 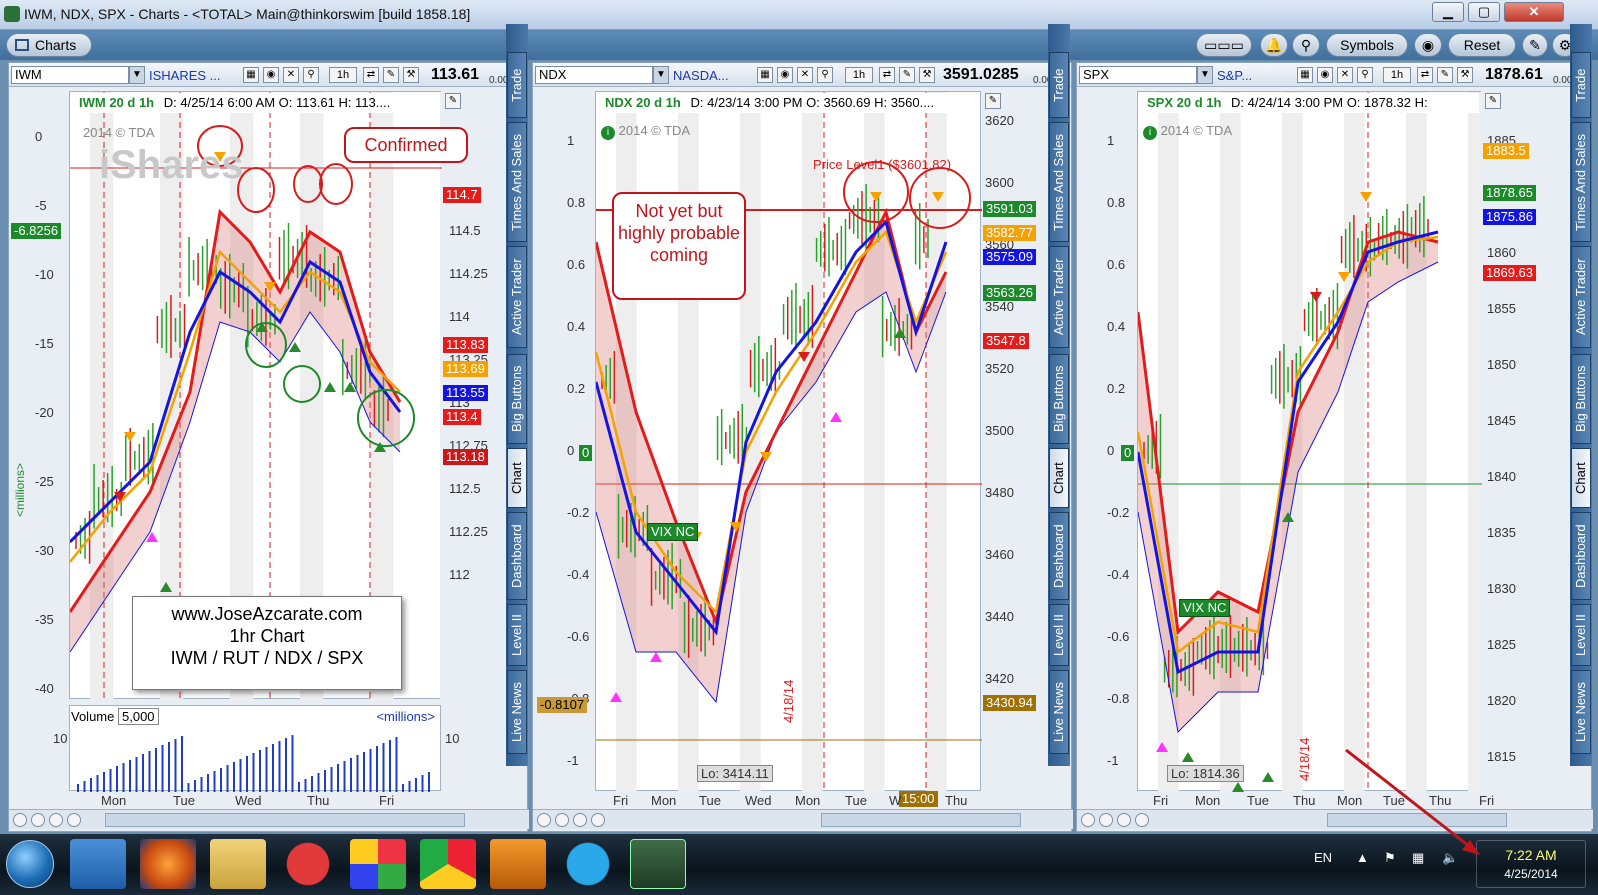 I want to click on start-button, so click(x=30, y=864).